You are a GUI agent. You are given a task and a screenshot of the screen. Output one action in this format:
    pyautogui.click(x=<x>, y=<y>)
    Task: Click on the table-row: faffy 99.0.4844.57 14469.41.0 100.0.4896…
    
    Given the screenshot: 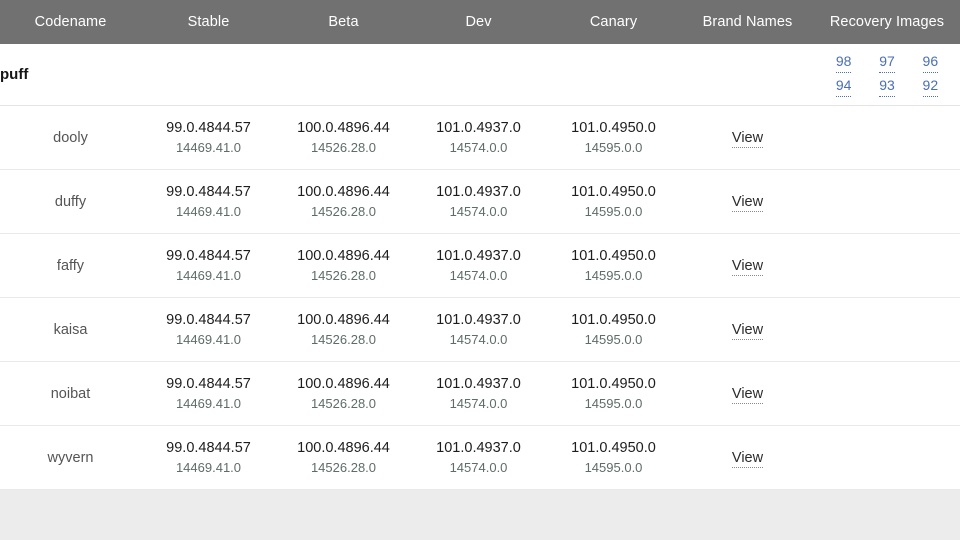 What is the action you would take?
    pyautogui.click(x=480, y=265)
    